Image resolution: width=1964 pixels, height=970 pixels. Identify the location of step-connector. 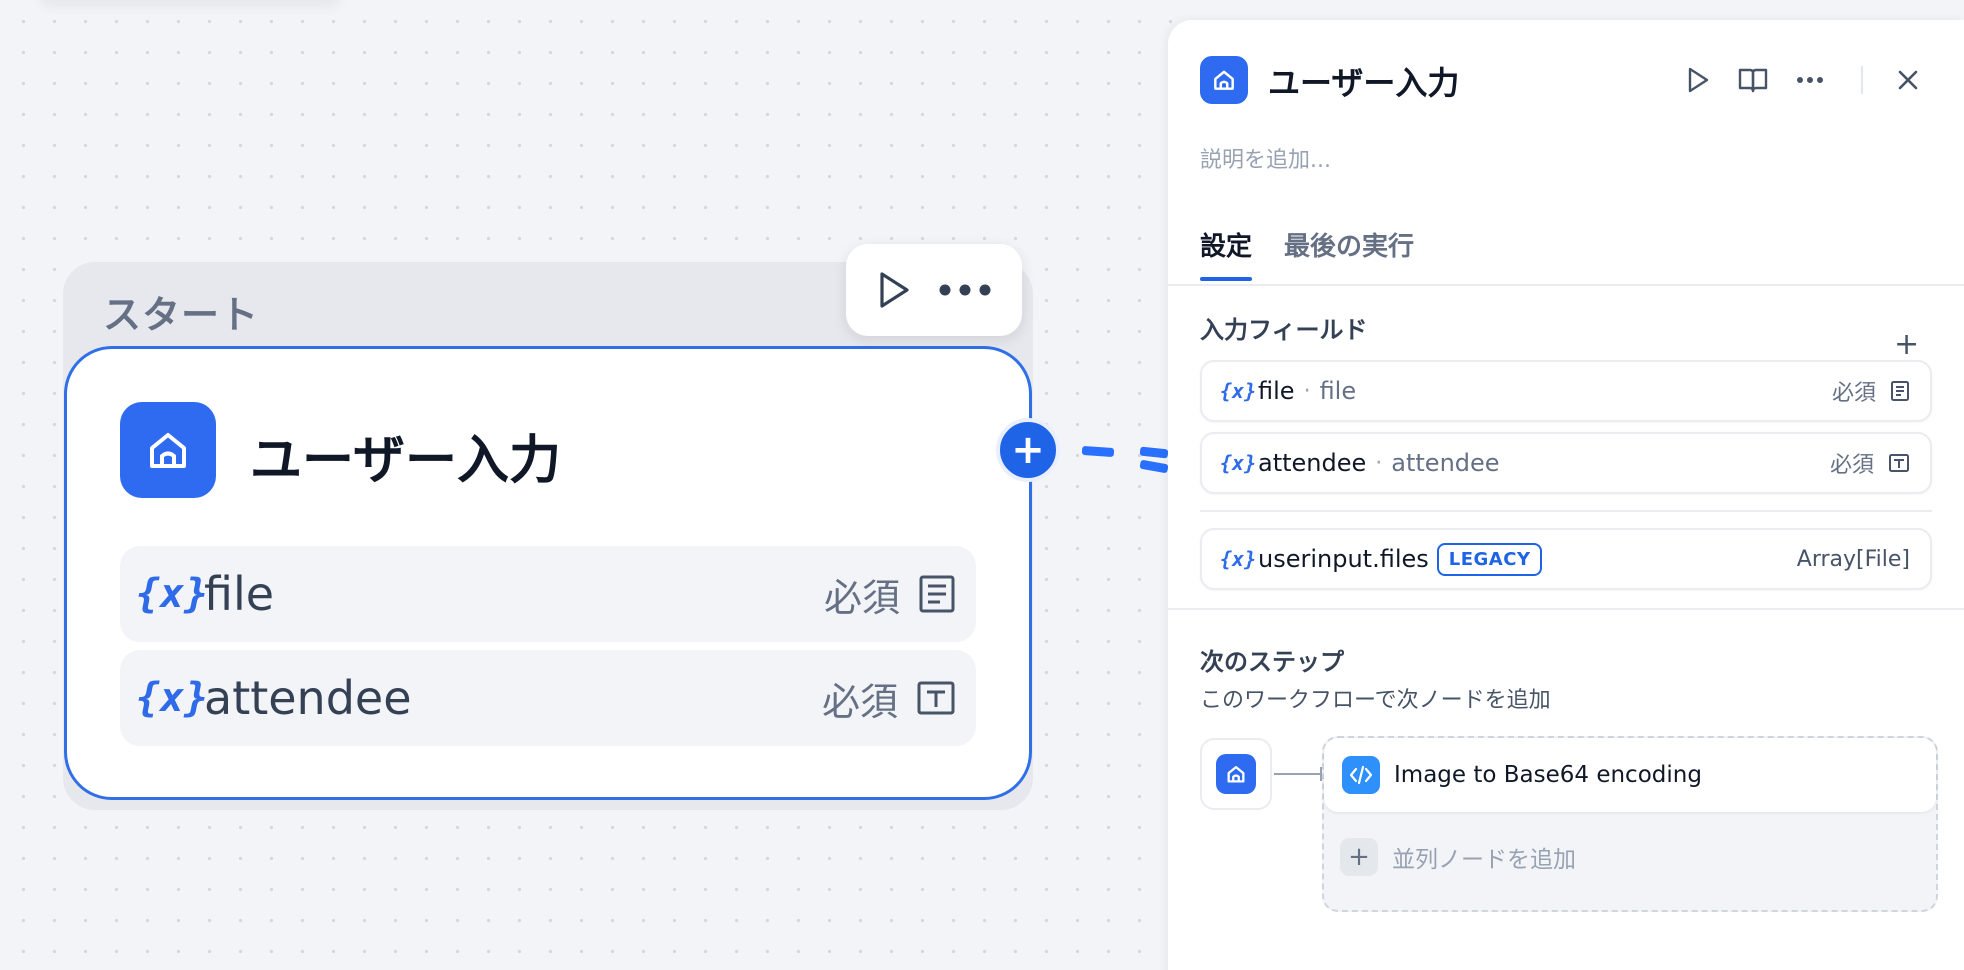
(1298, 774).